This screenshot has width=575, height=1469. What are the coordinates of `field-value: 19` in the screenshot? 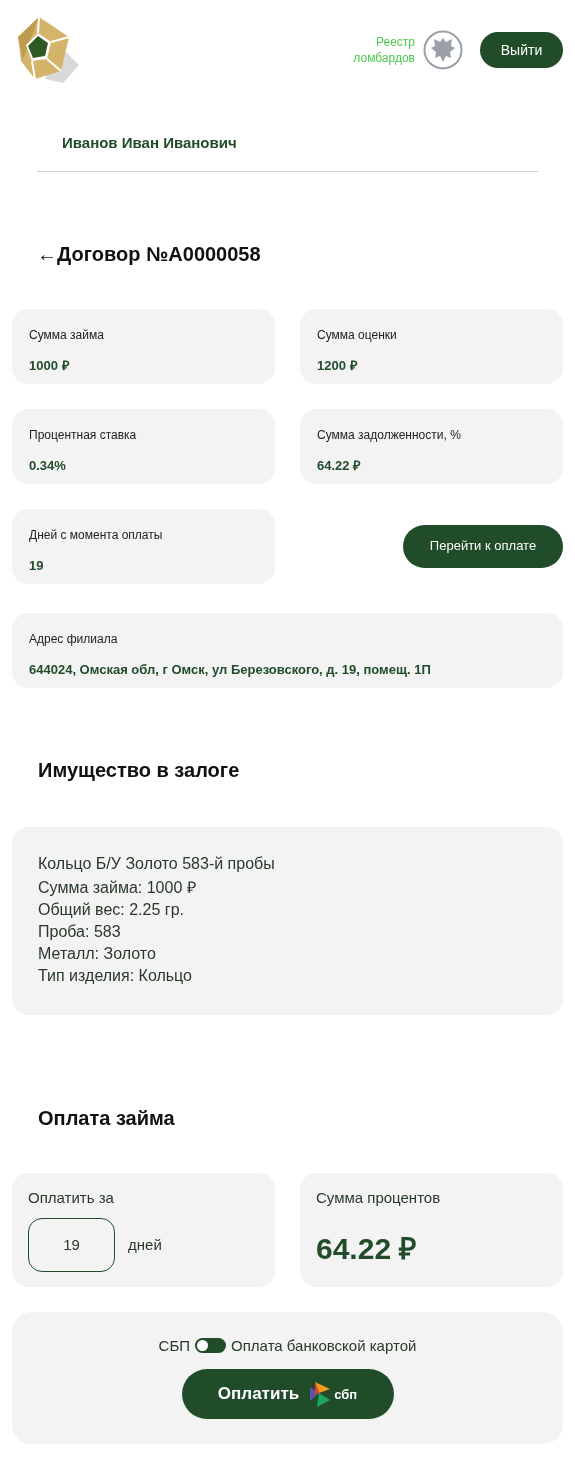 It's located at (37, 565).